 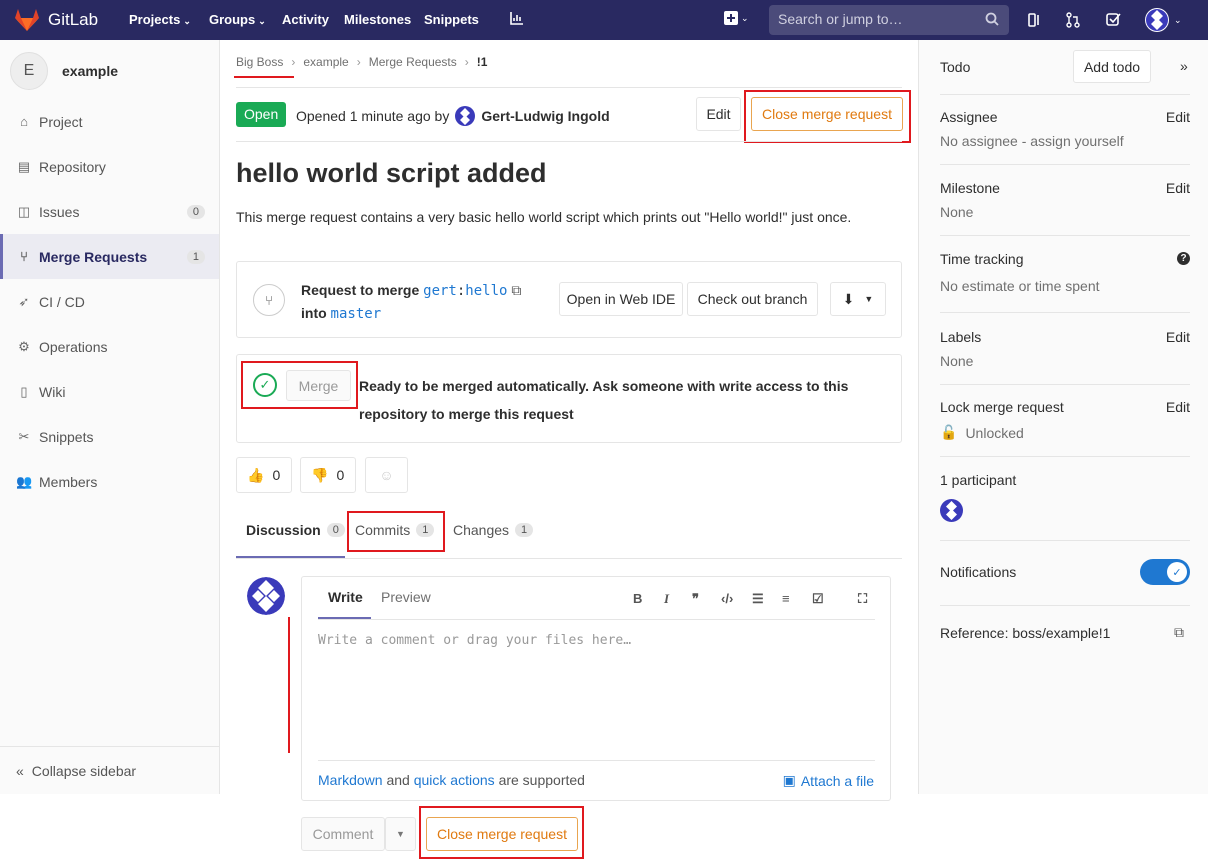 I want to click on into-label: into, so click(x=314, y=313).